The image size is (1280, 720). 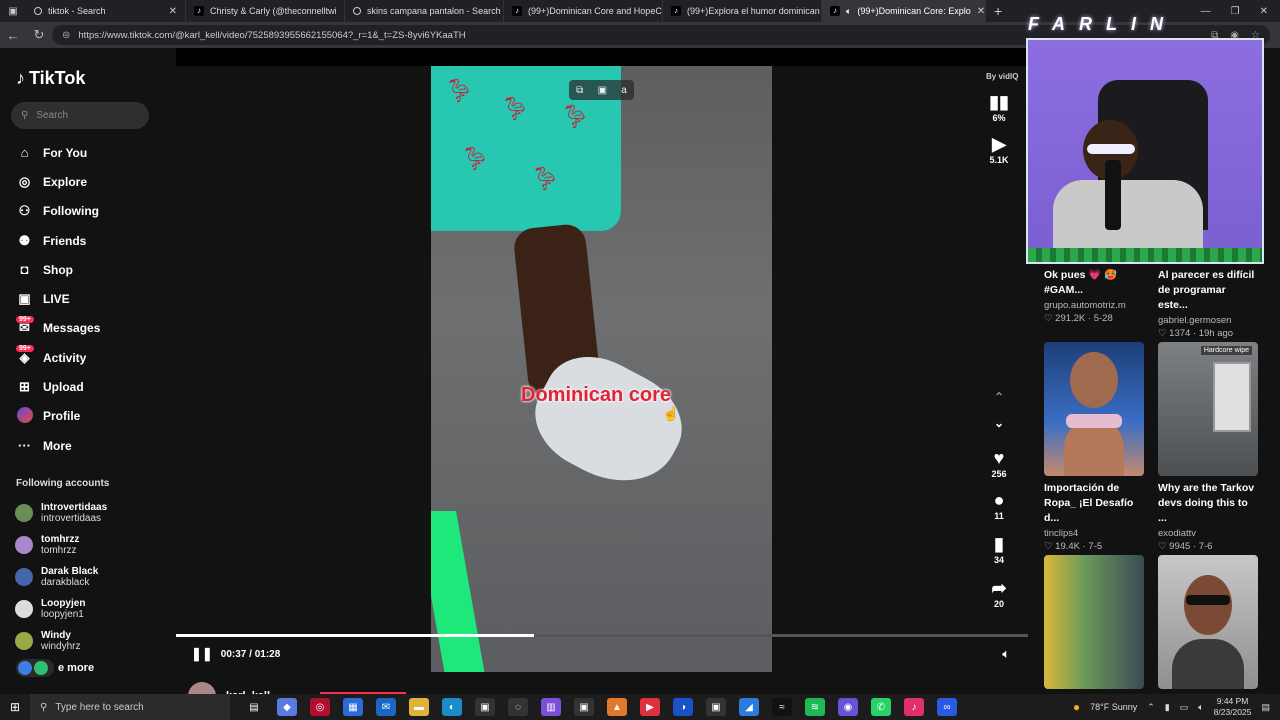 I want to click on app-red-icon: ◎, so click(x=320, y=707).